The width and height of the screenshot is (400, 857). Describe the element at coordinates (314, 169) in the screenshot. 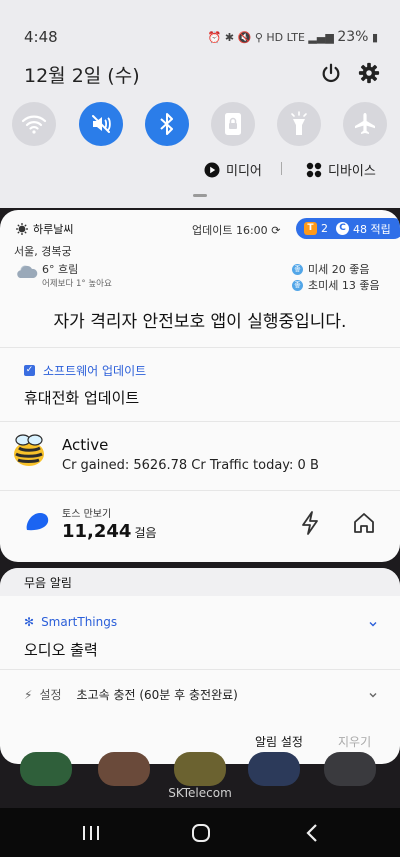

I see `devices-icon` at that location.